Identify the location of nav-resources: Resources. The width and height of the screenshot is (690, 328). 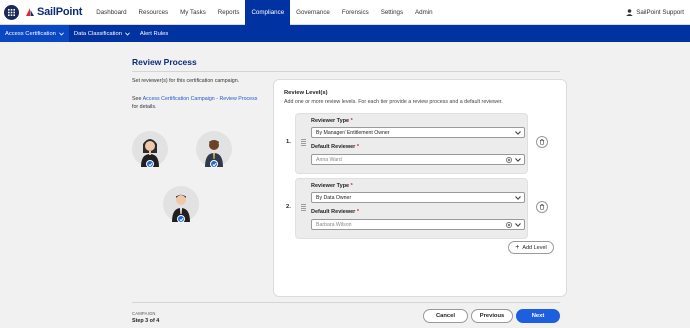
(154, 12).